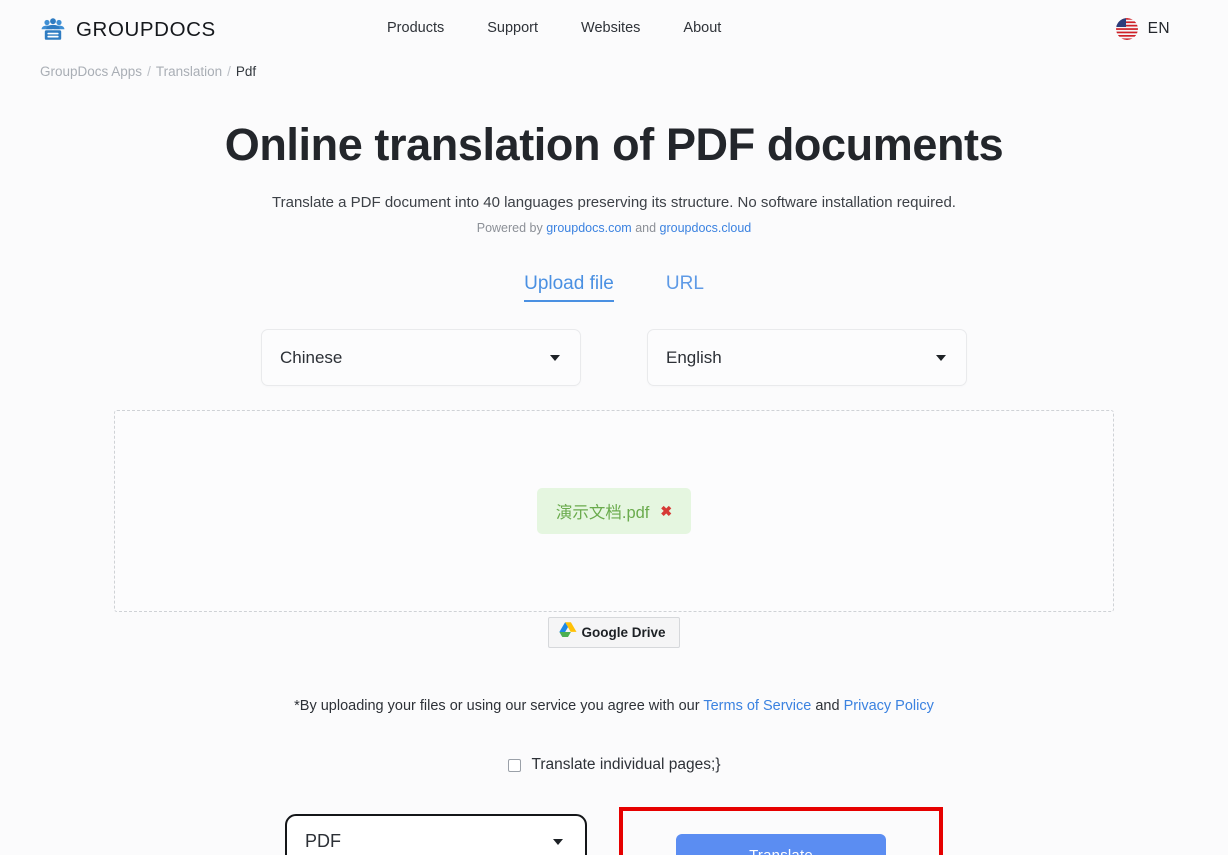 The image size is (1228, 855). I want to click on nav-item-websites: Websites, so click(610, 28).